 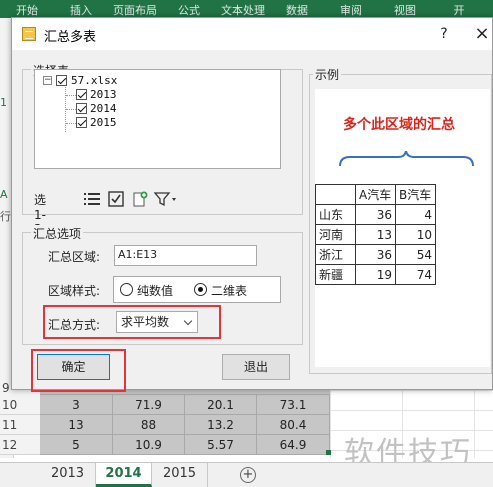 What do you see at coordinates (149, 445) in the screenshot?
I see `cell: 10.9` at bounding box center [149, 445].